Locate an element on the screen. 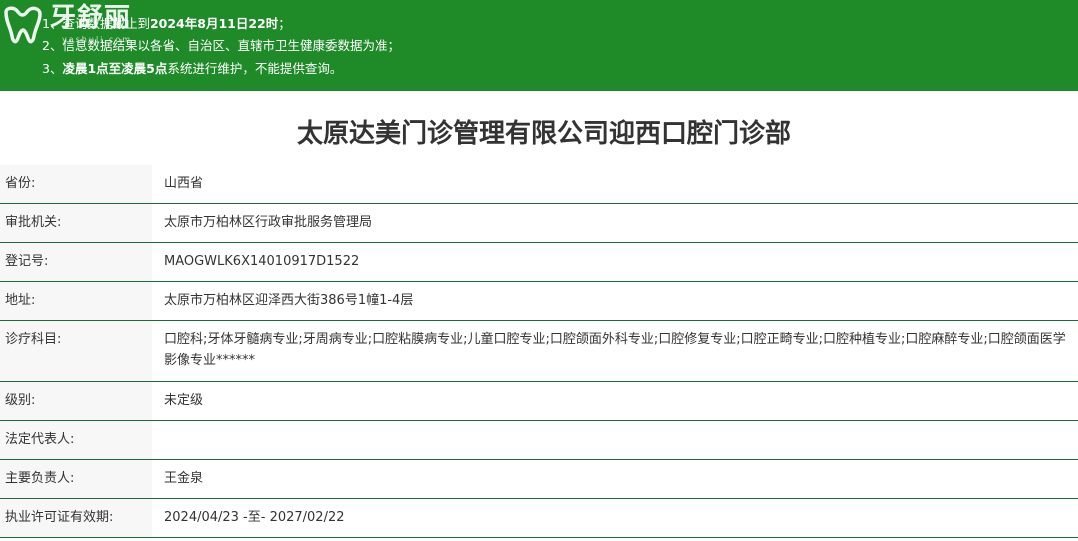 Image resolution: width=1078 pixels, height=541 pixels. row-label: 级别: is located at coordinates (76, 401).